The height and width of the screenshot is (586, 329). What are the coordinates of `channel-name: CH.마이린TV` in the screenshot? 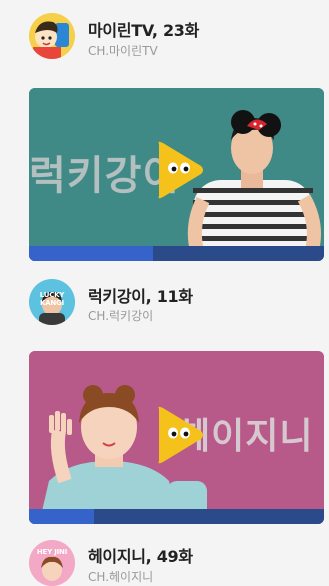 It's located at (123, 50).